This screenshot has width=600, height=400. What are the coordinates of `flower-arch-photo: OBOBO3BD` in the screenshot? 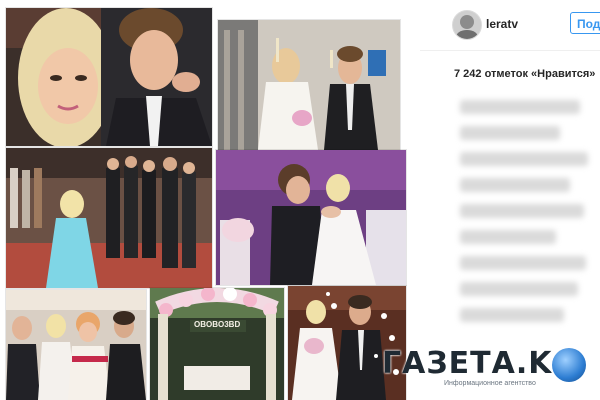 It's located at (217, 344).